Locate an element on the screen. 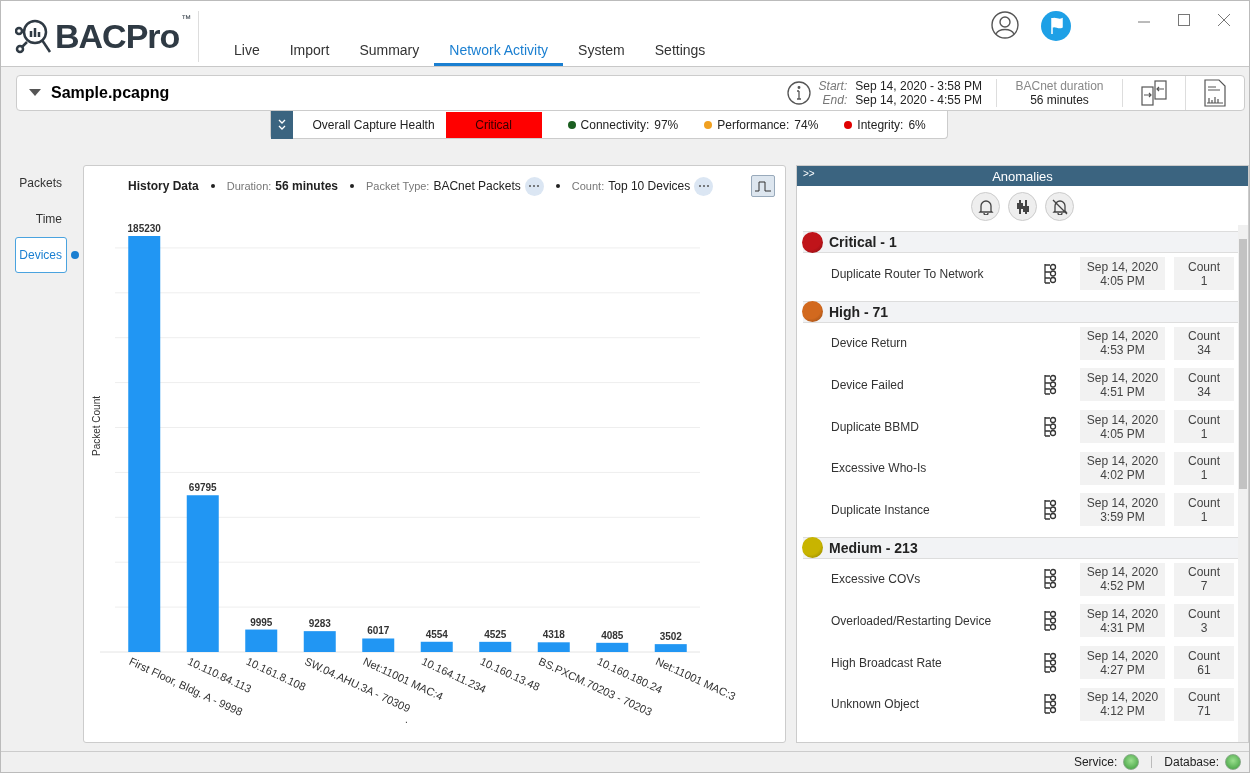 Image resolution: width=1250 pixels, height=773 pixels. nav-tab: Settings is located at coordinates (680, 53).